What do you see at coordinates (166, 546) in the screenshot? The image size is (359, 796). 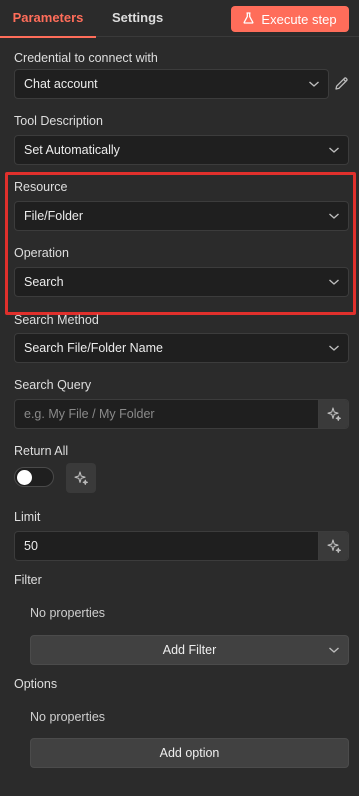 I see `limit-input` at bounding box center [166, 546].